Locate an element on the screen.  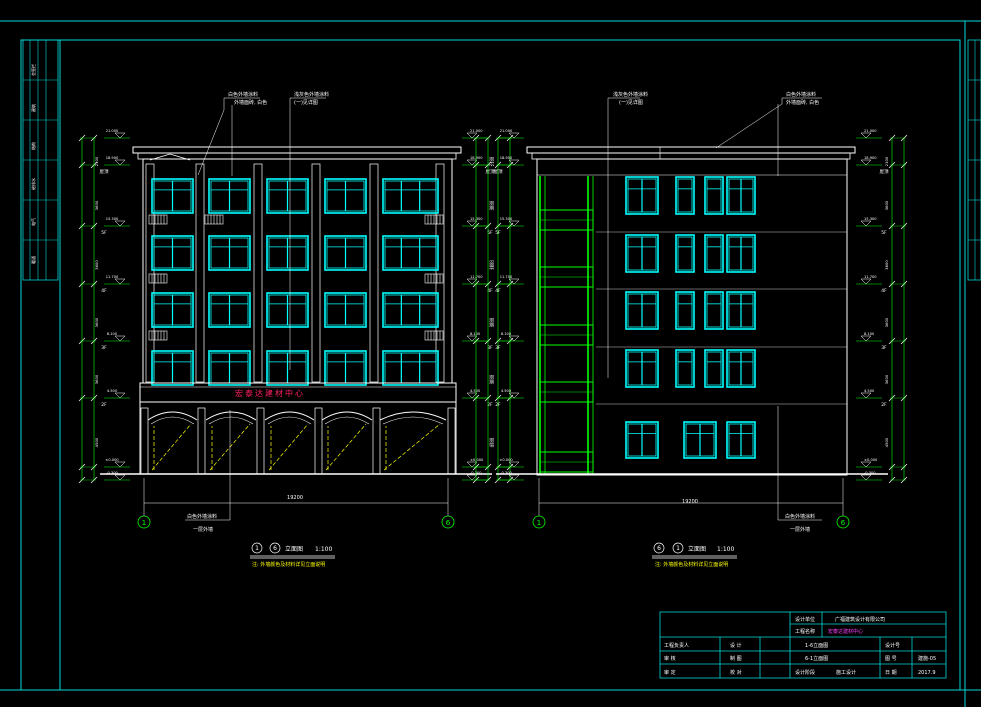
rear-left-elev: ±0.000 is located at coordinates (506, 460).